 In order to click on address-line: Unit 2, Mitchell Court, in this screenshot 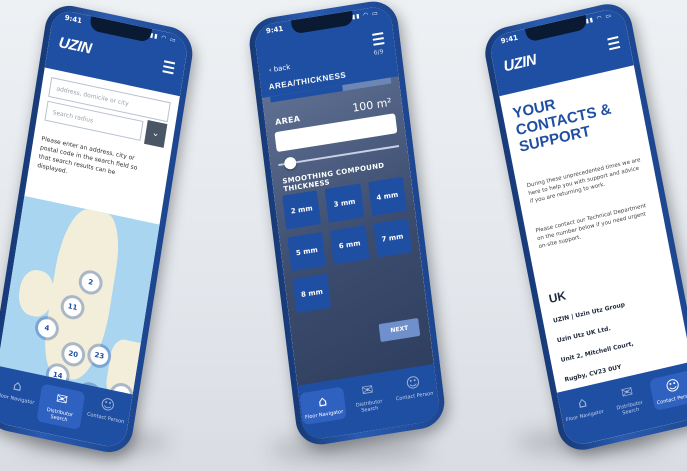, I will do `click(597, 352)`.